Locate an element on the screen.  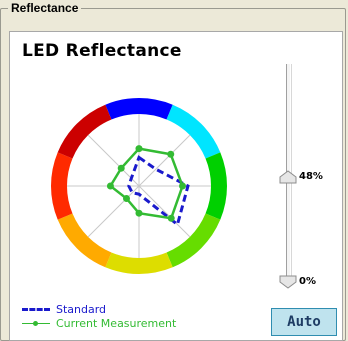
dotted-line-icon is located at coordinates (36, 323).